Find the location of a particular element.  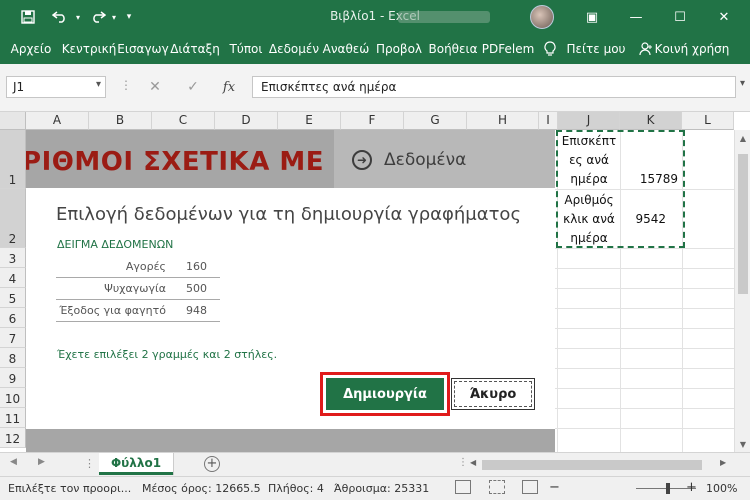

column-header-b: B is located at coordinates (120, 121).